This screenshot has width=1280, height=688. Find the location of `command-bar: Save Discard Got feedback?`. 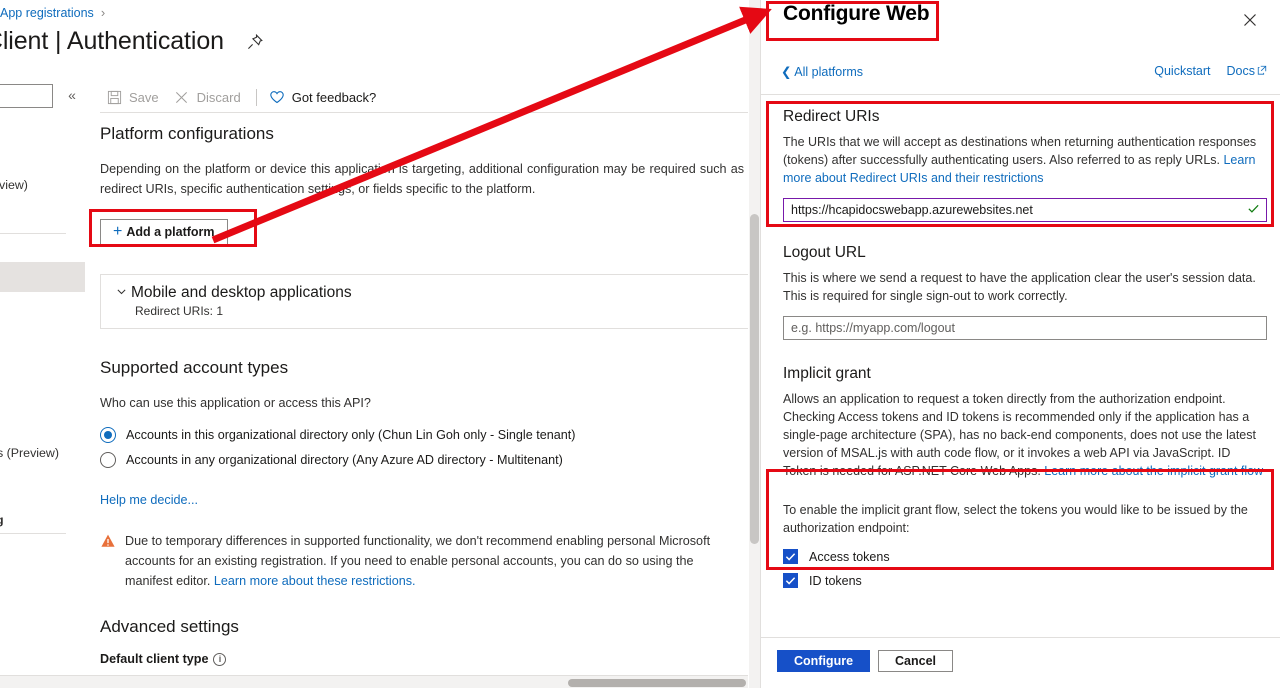

command-bar: Save Discard Got feedback? is located at coordinates (242, 97).